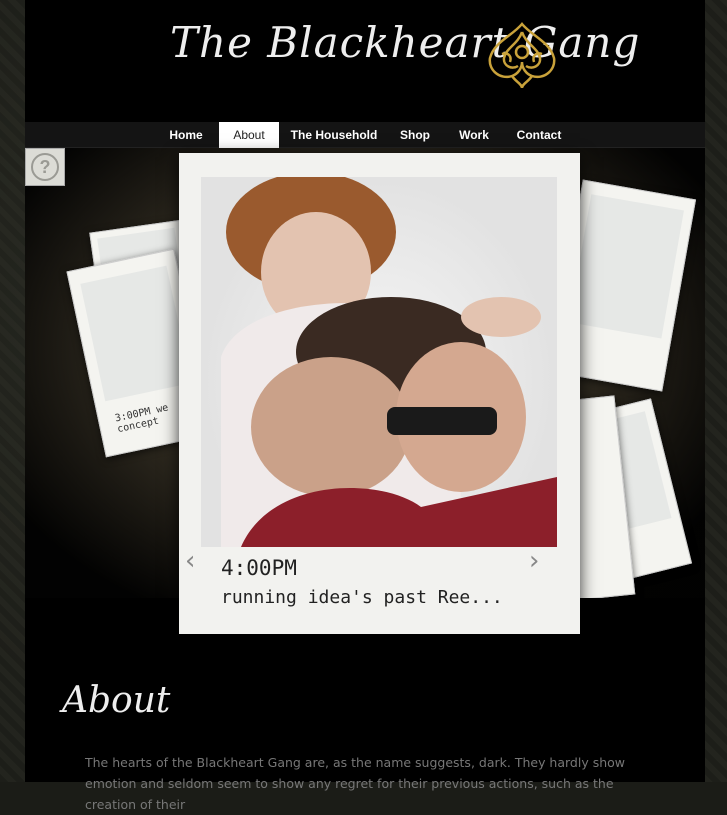 The width and height of the screenshot is (727, 815). I want to click on site-header: The Blackheart Gang, so click(365, 61).